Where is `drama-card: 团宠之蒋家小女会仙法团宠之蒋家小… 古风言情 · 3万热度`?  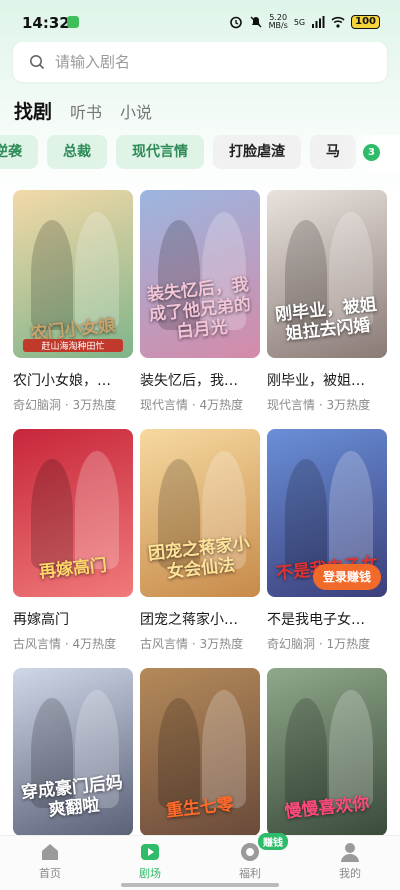 drama-card: 团宠之蒋家小女会仙法团宠之蒋家小… 古风言情 · 3万热度 is located at coordinates (200, 540).